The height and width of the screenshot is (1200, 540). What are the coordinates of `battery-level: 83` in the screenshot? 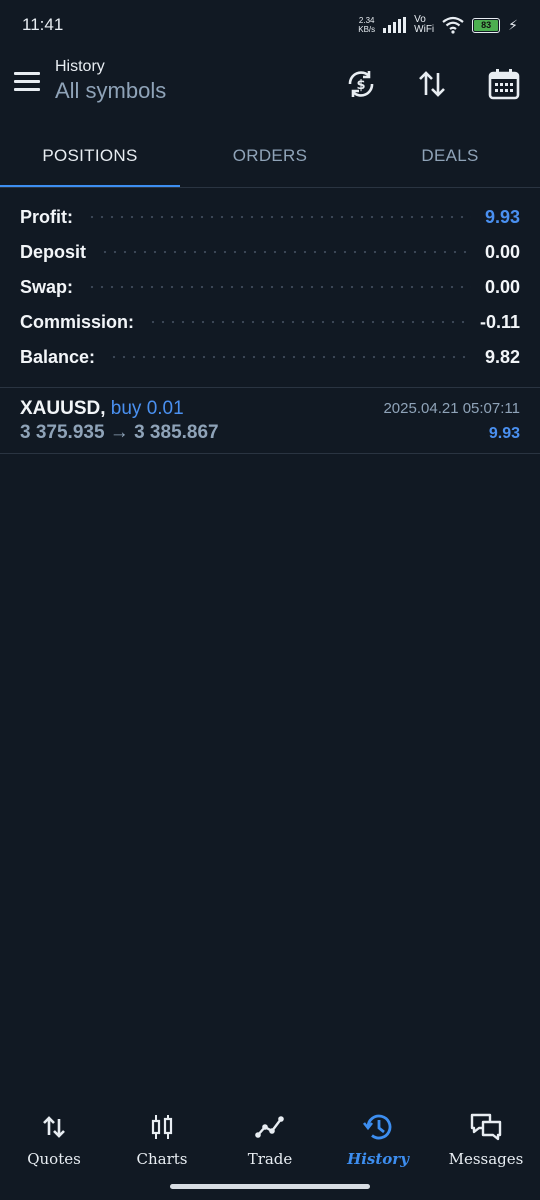 It's located at (486, 25).